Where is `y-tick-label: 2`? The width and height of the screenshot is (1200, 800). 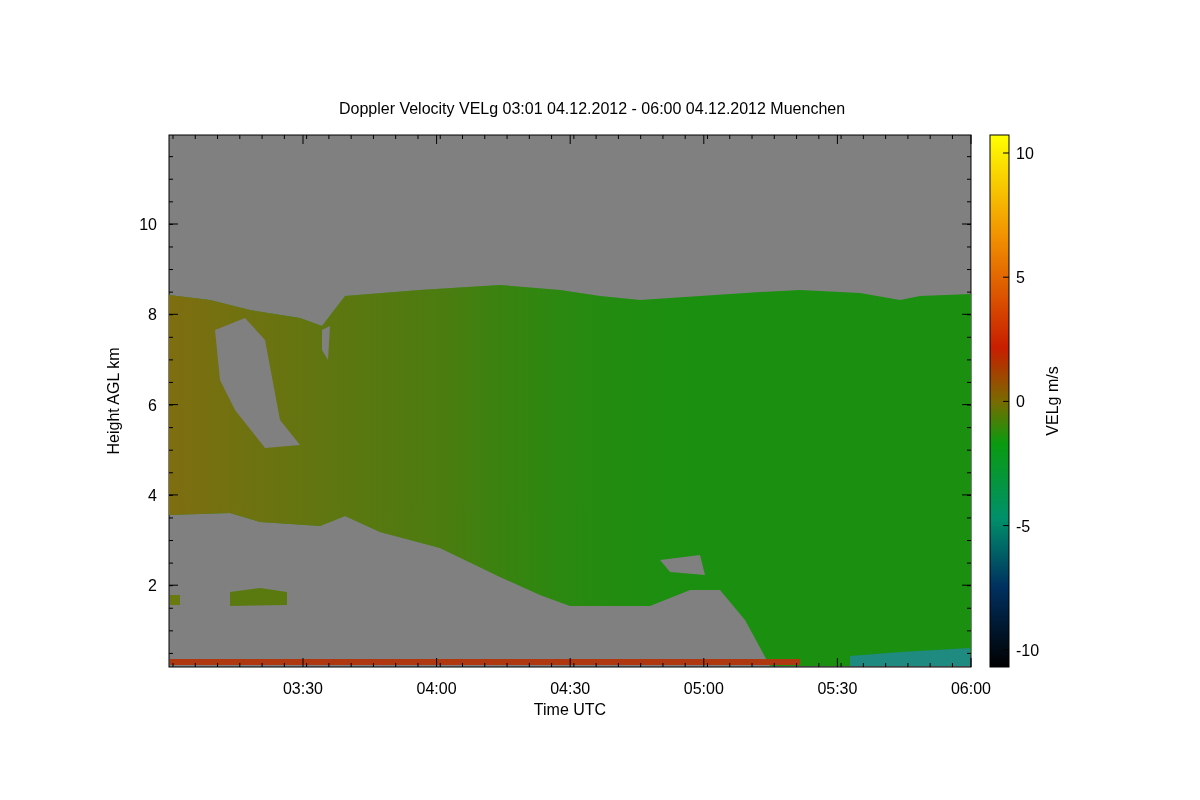
y-tick-label: 2 is located at coordinates (152, 586).